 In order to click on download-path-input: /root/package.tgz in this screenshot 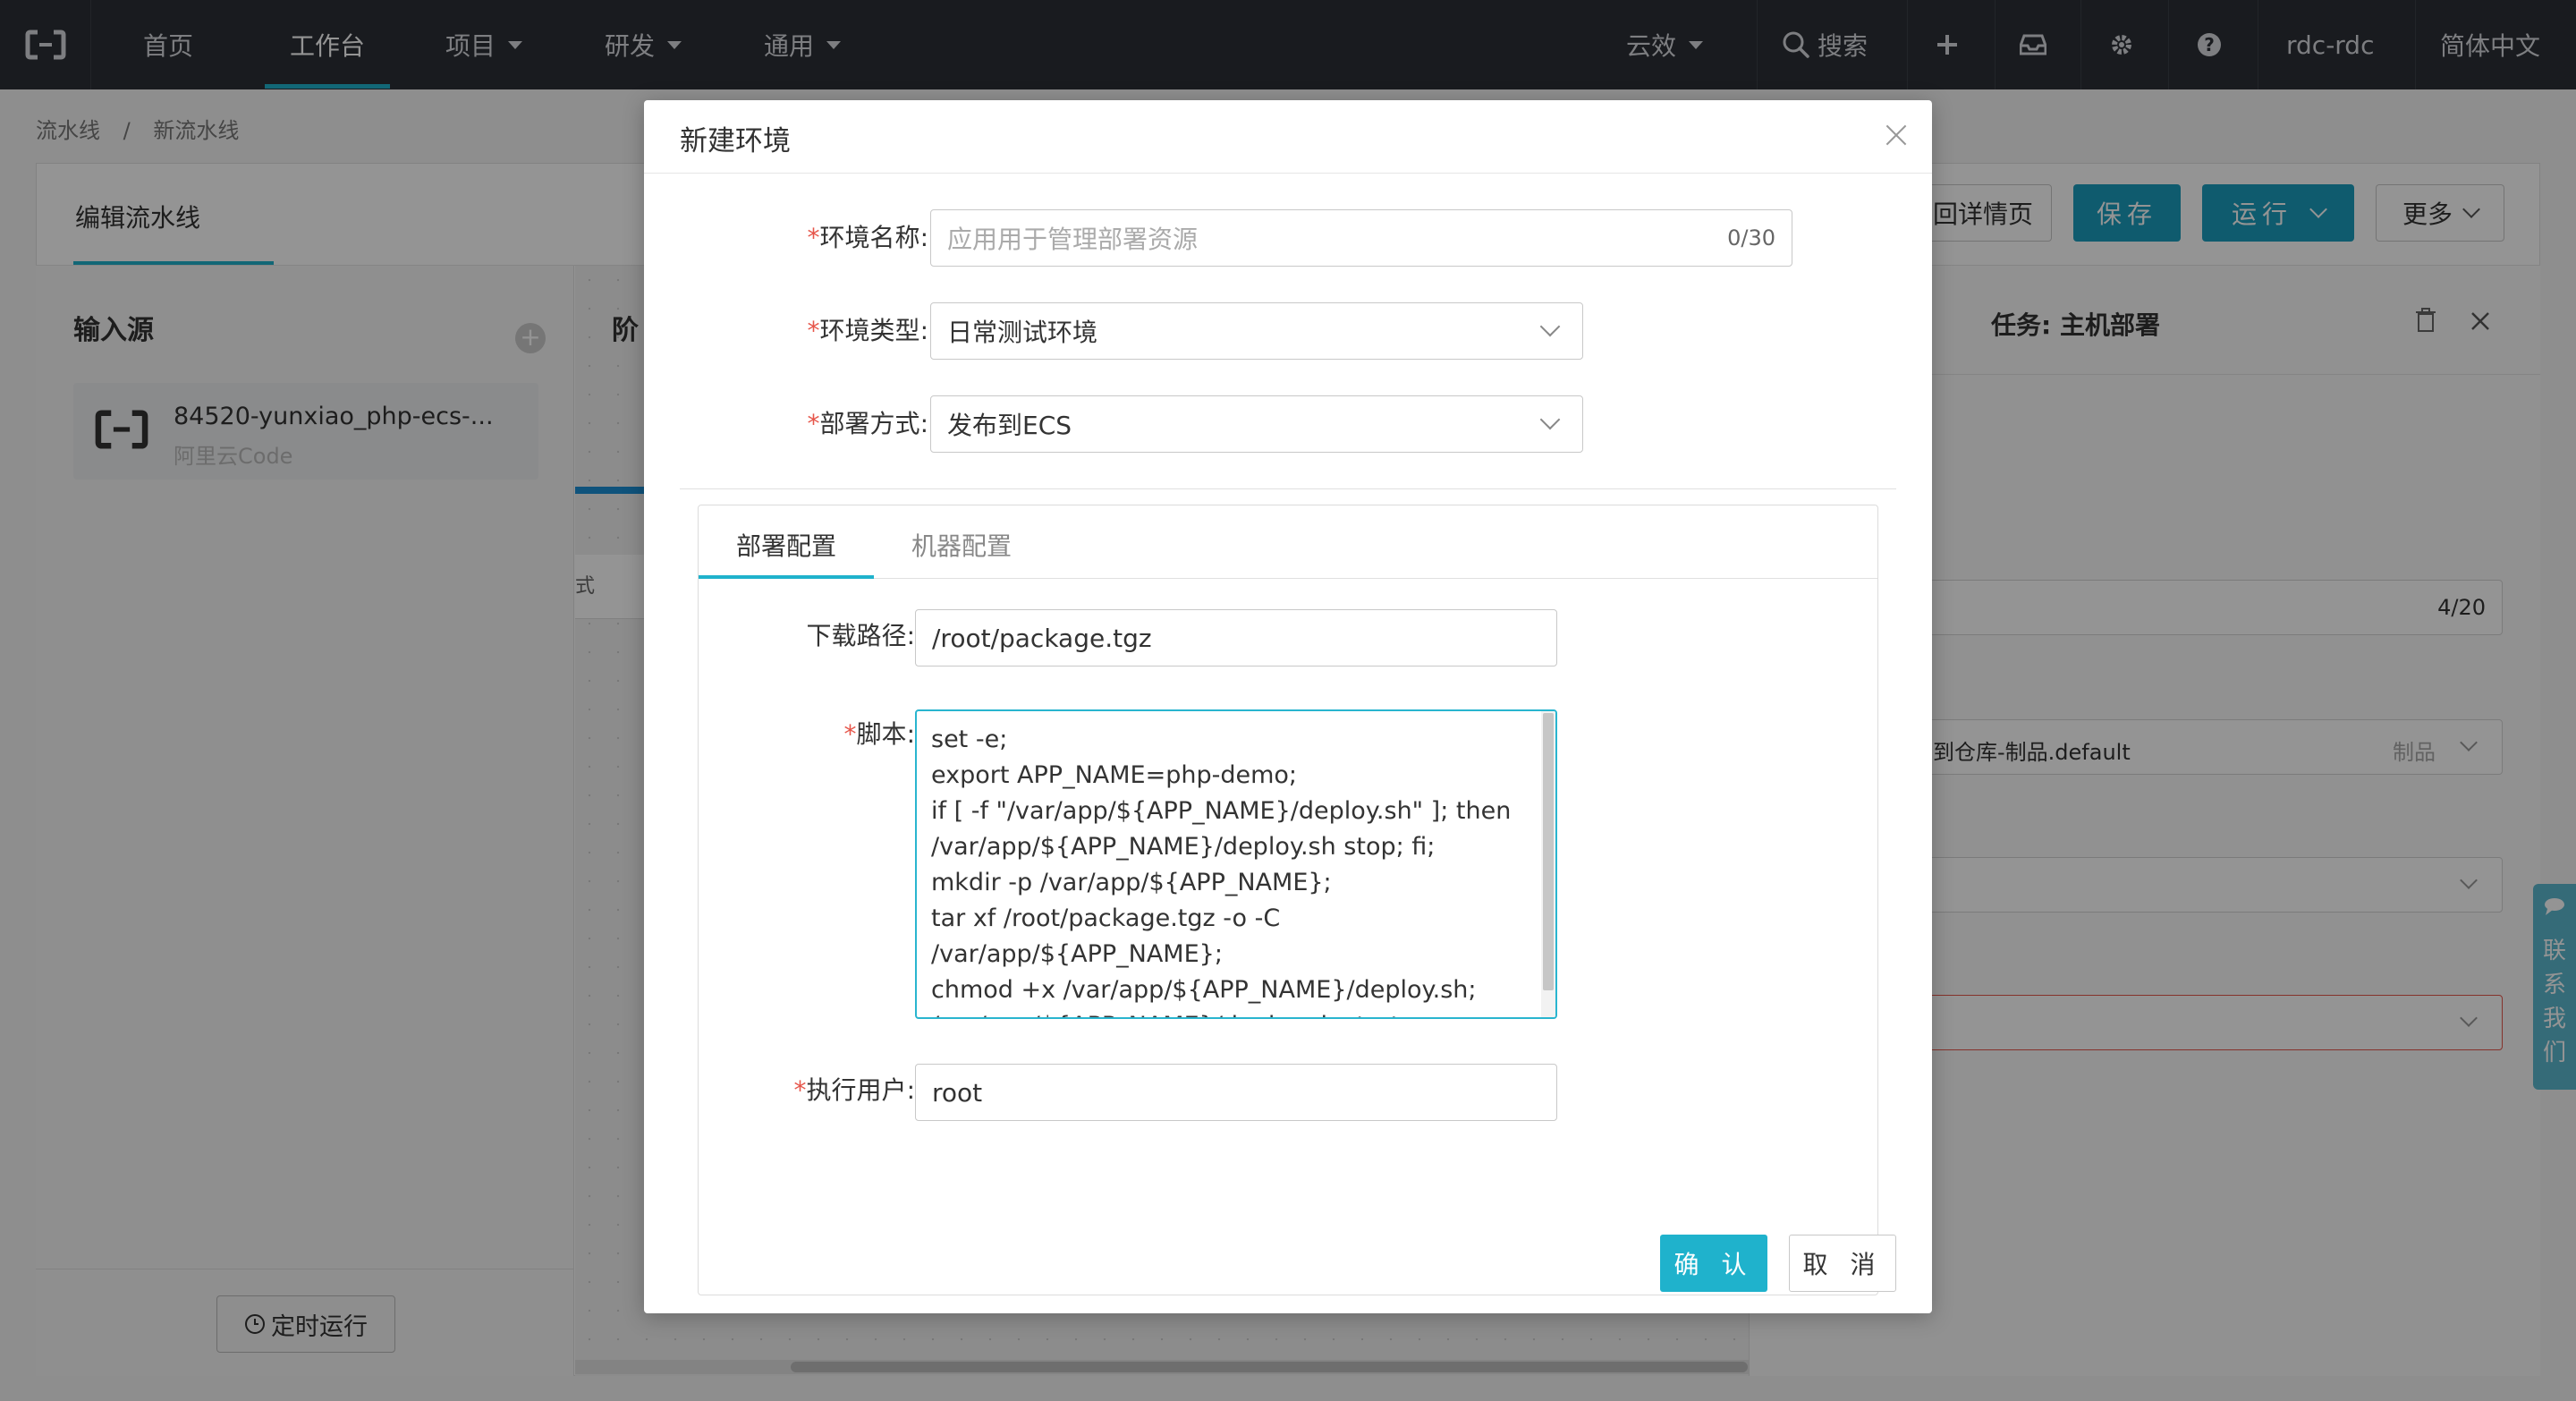, I will do `click(1236, 638)`.